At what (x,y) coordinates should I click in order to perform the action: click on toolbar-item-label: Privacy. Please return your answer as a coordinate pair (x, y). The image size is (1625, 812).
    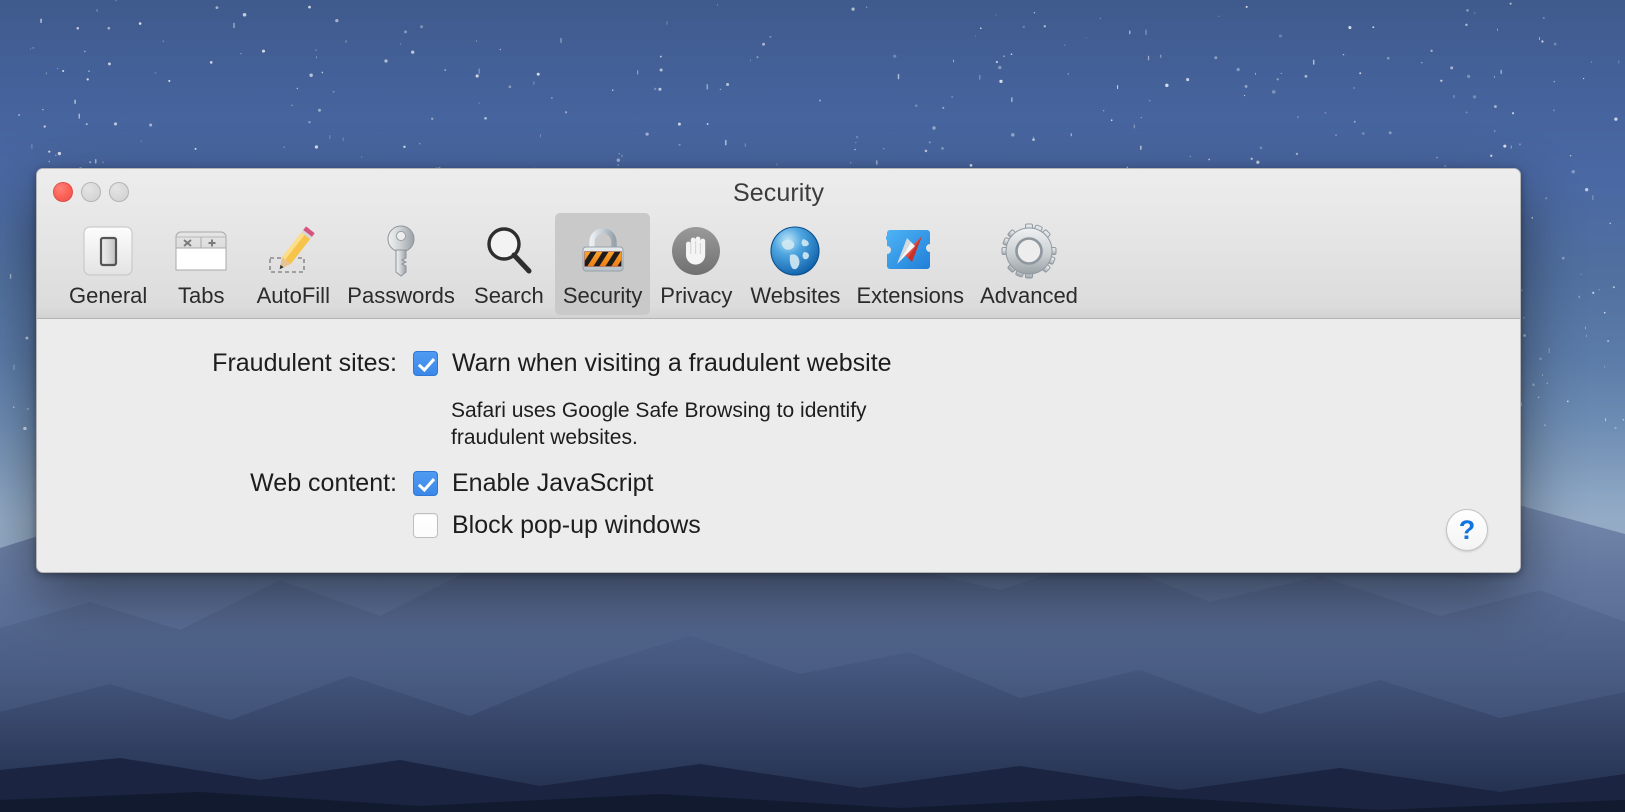
    Looking at the image, I should click on (696, 295).